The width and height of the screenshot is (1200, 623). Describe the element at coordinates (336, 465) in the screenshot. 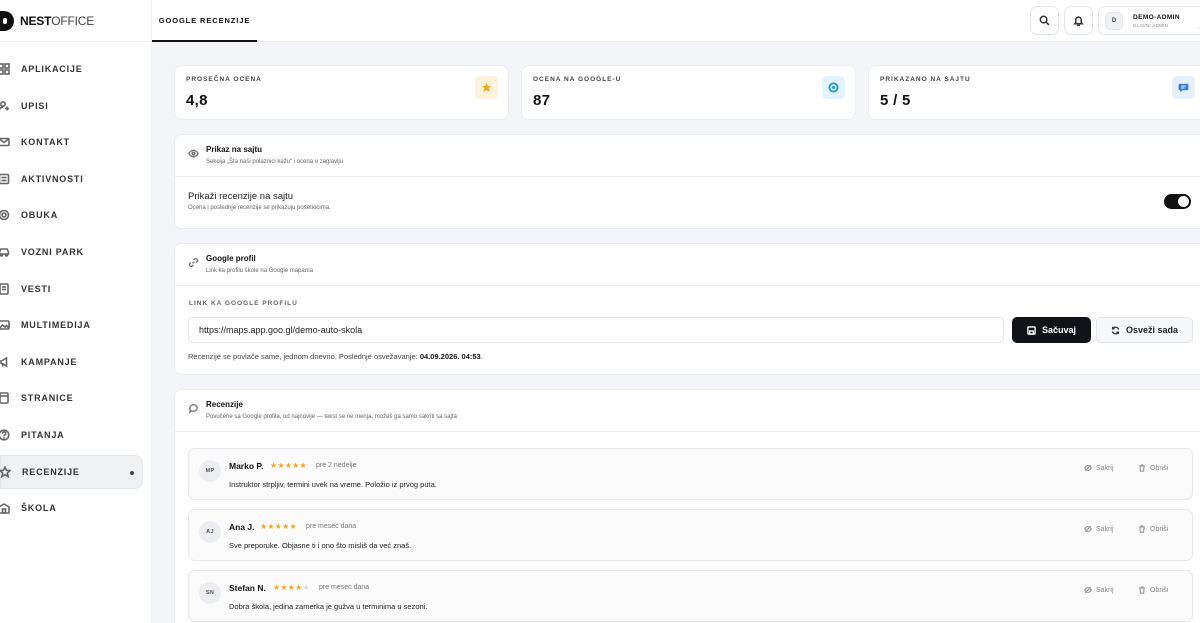

I see `review-time: pre 2 nedelje` at that location.